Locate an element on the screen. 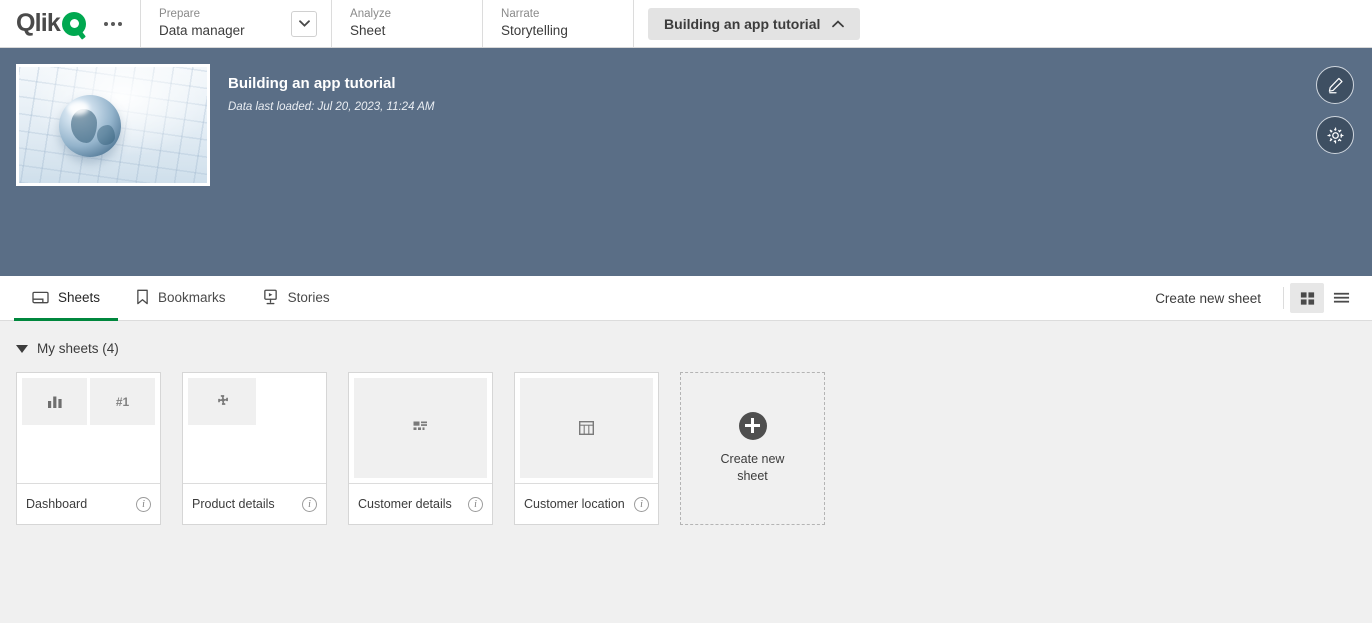  app-selector-button: Building an app tutorial is located at coordinates (754, 23).